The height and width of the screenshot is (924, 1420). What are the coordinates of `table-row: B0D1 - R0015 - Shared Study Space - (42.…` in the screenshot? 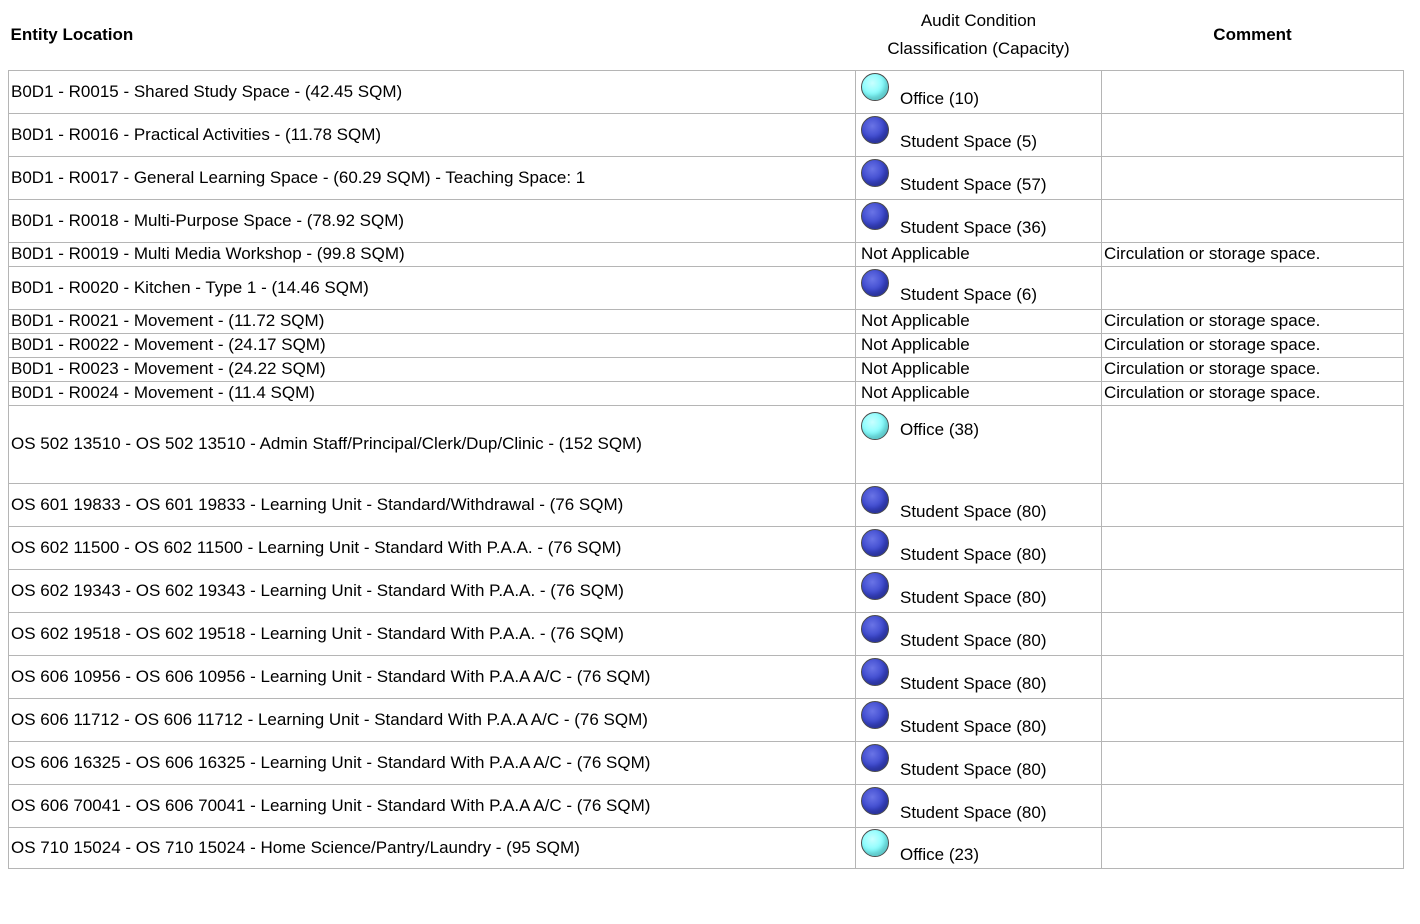 It's located at (706, 91).